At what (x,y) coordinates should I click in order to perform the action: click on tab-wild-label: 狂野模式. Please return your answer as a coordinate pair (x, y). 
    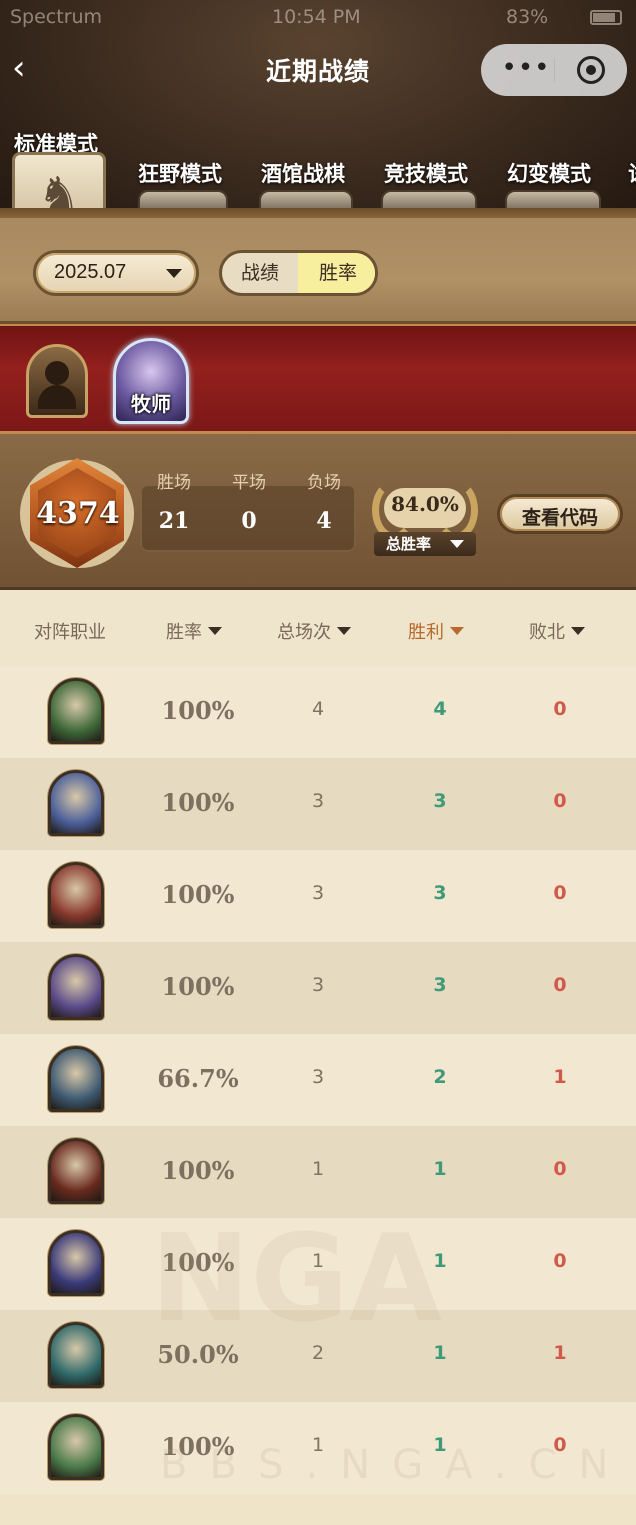
    Looking at the image, I should click on (180, 174).